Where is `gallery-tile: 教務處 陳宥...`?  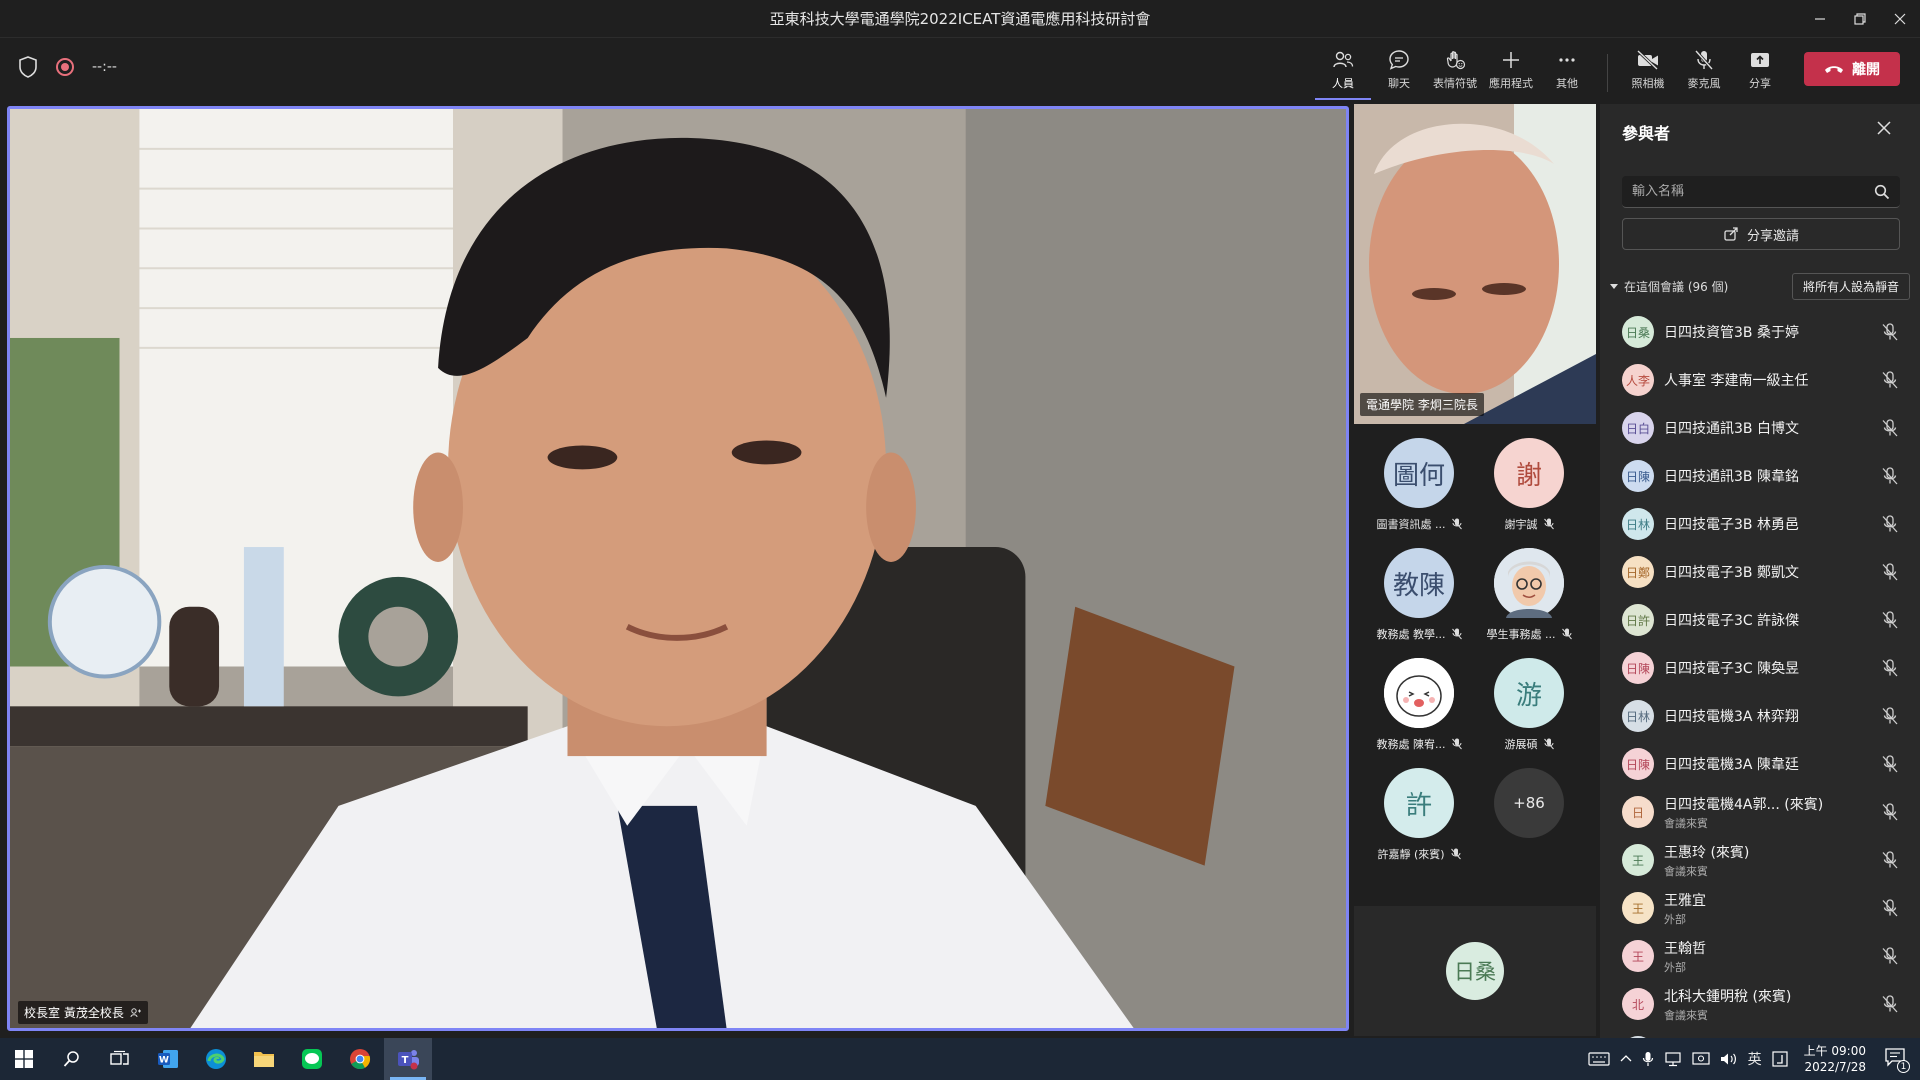
gallery-tile: 教務處 陳宥... is located at coordinates (1419, 711).